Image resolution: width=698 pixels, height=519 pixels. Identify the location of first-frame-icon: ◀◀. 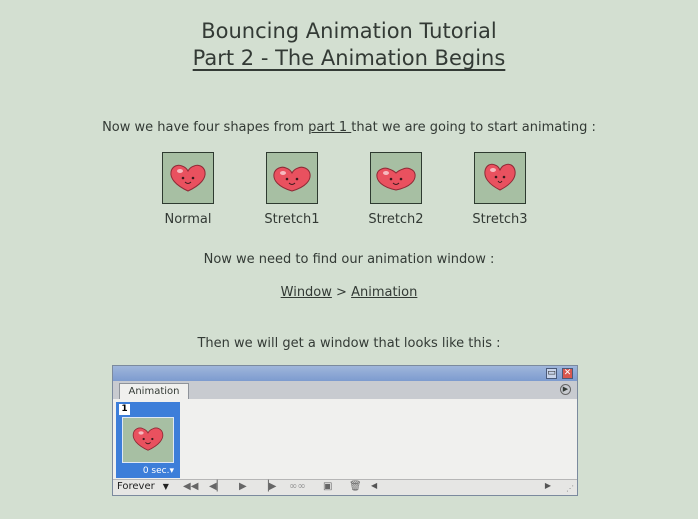
(190, 486).